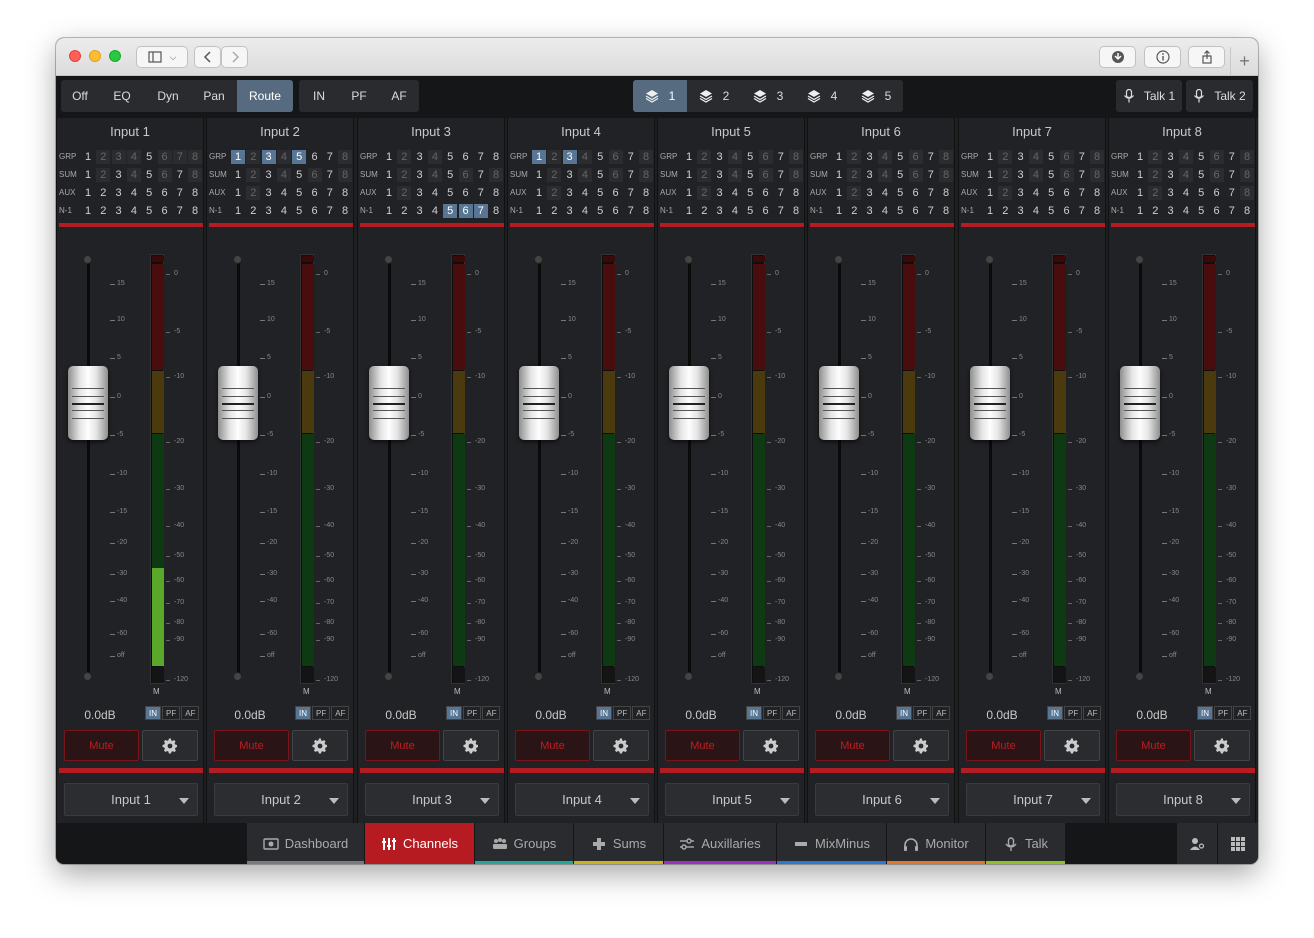  I want to click on close-window-button, so click(75, 56).